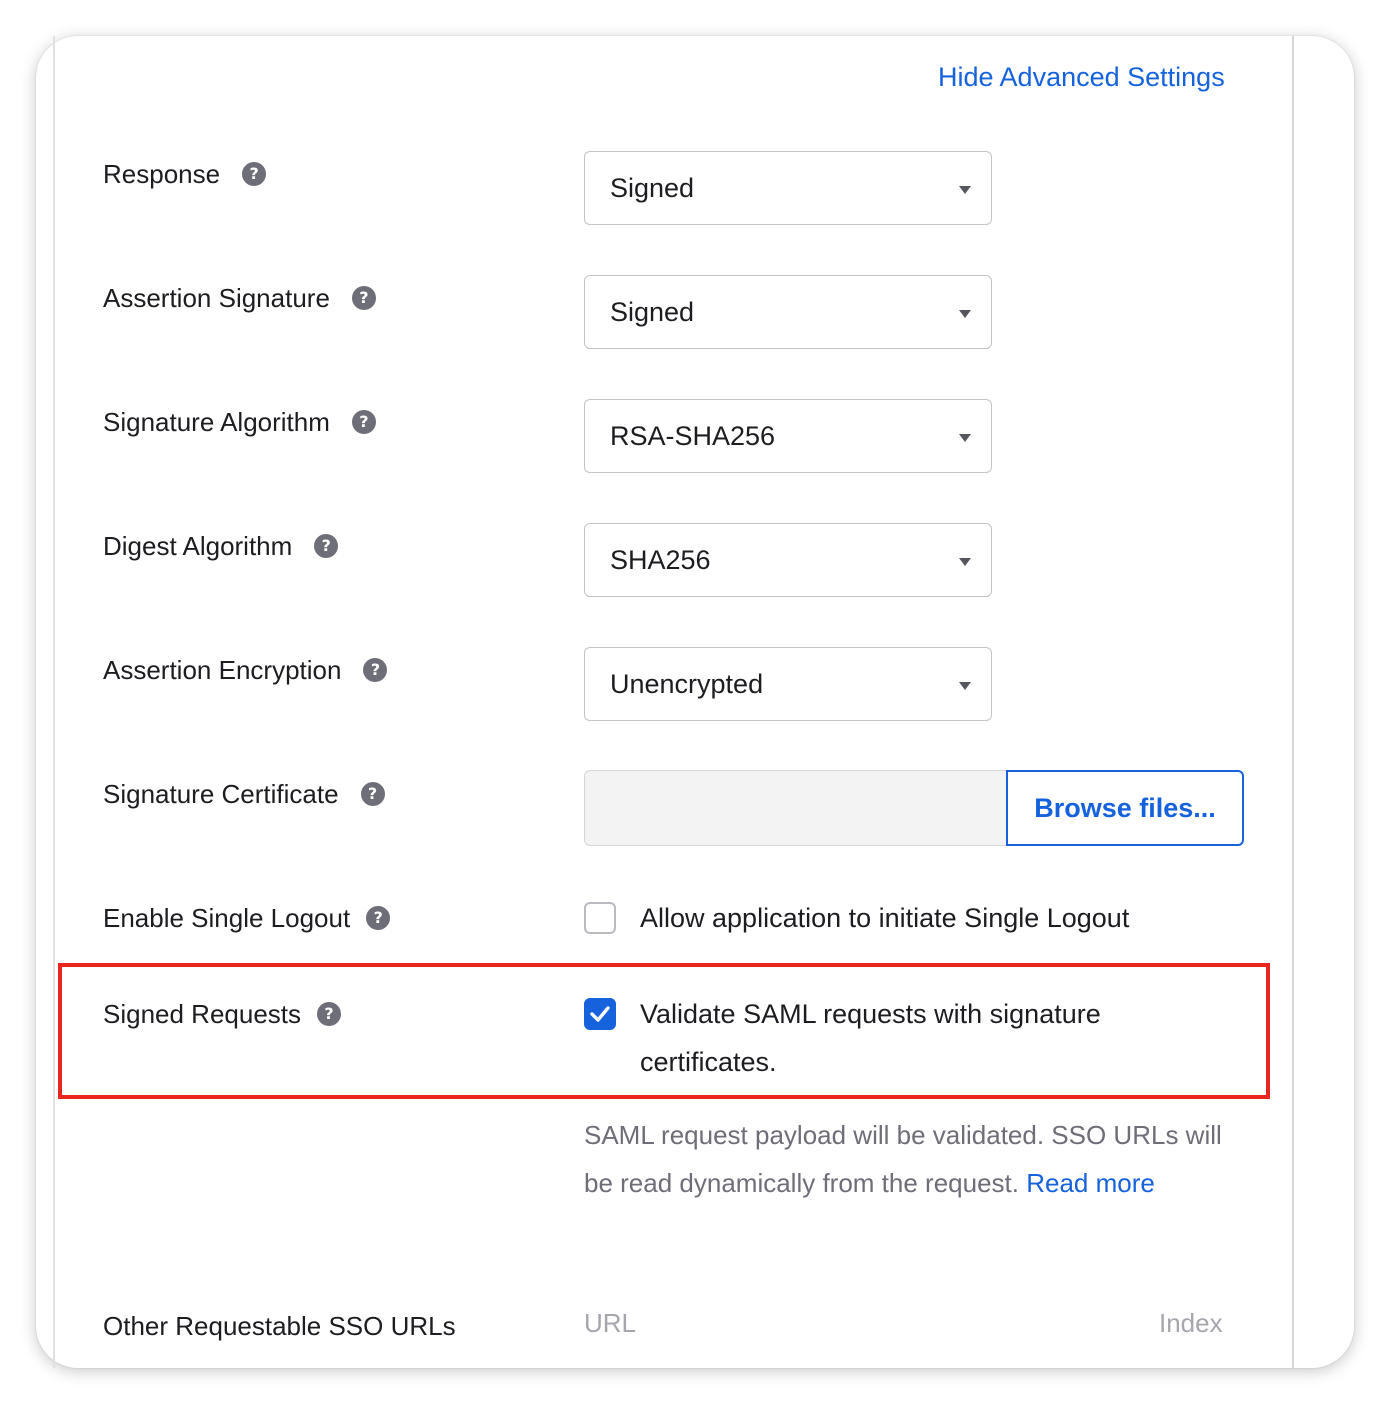 Image resolution: width=1390 pixels, height=1404 pixels. What do you see at coordinates (216, 421) in the screenshot?
I see `signature-algorithm-label: Signature Algorithm` at bounding box center [216, 421].